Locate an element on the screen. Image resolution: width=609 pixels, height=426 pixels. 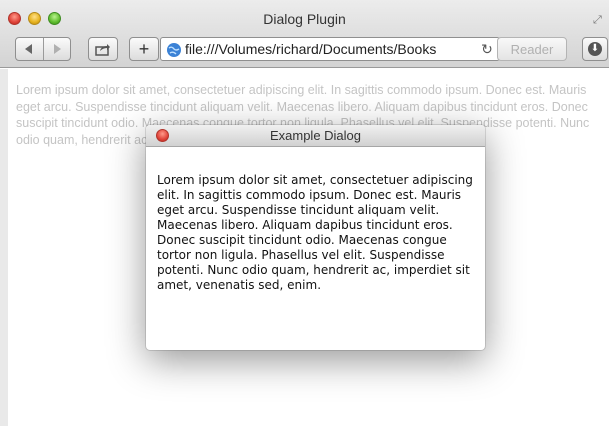
fullscreen-icon: ⤢ is located at coordinates (599, 20).